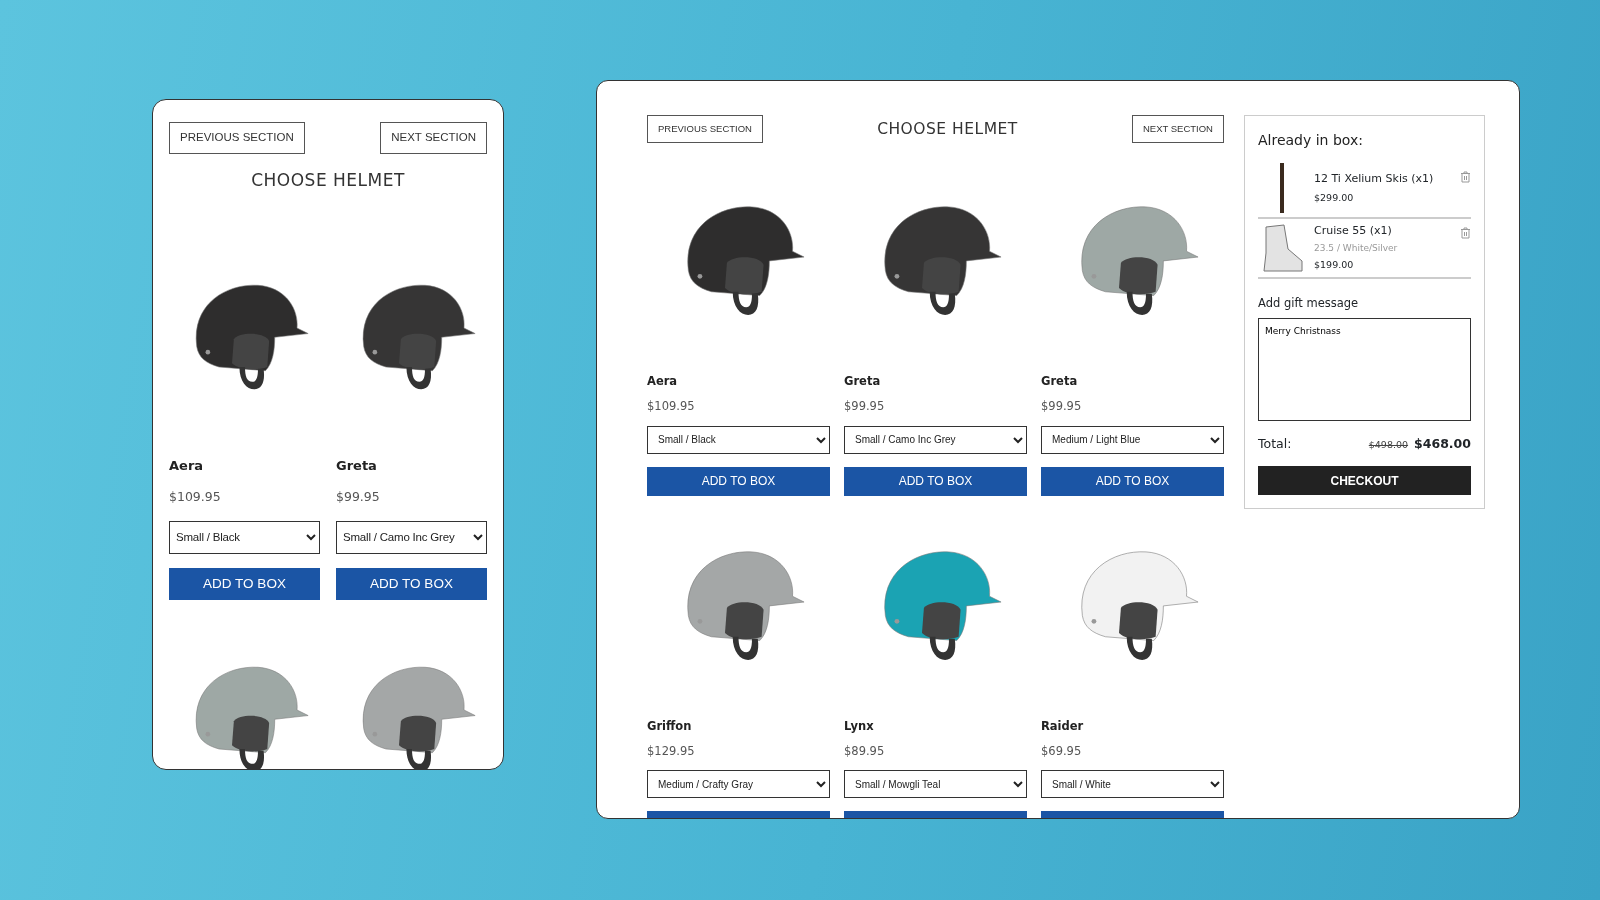  What do you see at coordinates (1132, 439) in the screenshot?
I see `size-select: Medium / Light Blue` at bounding box center [1132, 439].